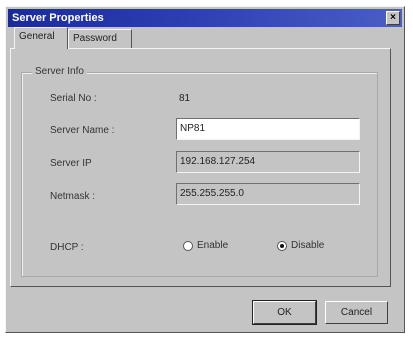  I want to click on close-icon: ×, so click(393, 17).